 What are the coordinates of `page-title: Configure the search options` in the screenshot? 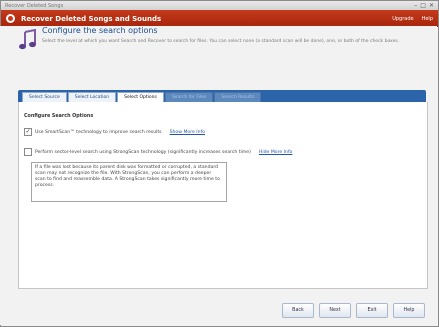 It's located at (100, 30).